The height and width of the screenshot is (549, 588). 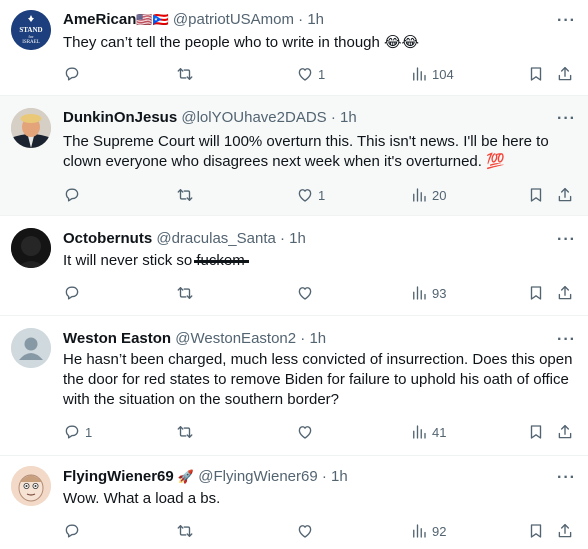 What do you see at coordinates (120, 117) in the screenshot?
I see `display-name: DunkinOnJesus` at bounding box center [120, 117].